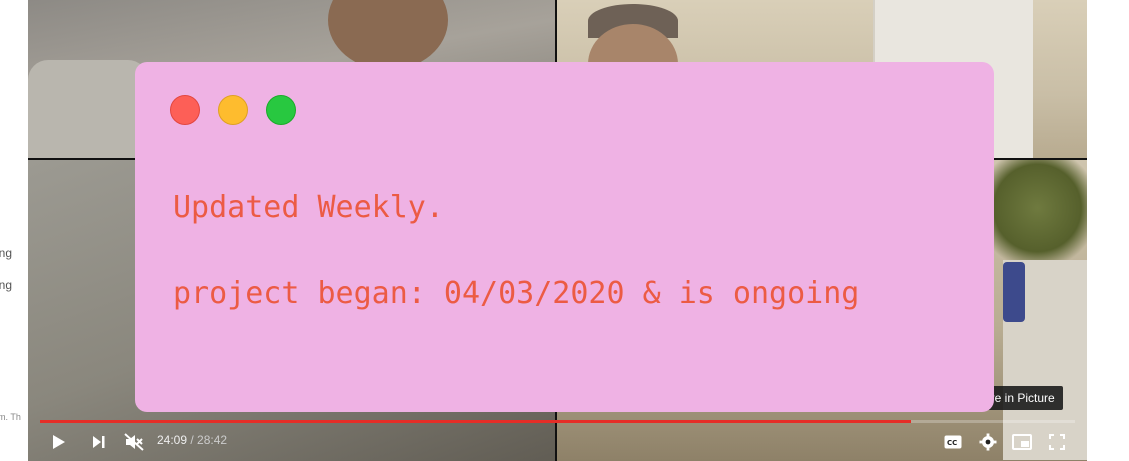 This screenshot has height=461, width=1129. What do you see at coordinates (388, 35) in the screenshot?
I see `participant-silhouette` at bounding box center [388, 35].